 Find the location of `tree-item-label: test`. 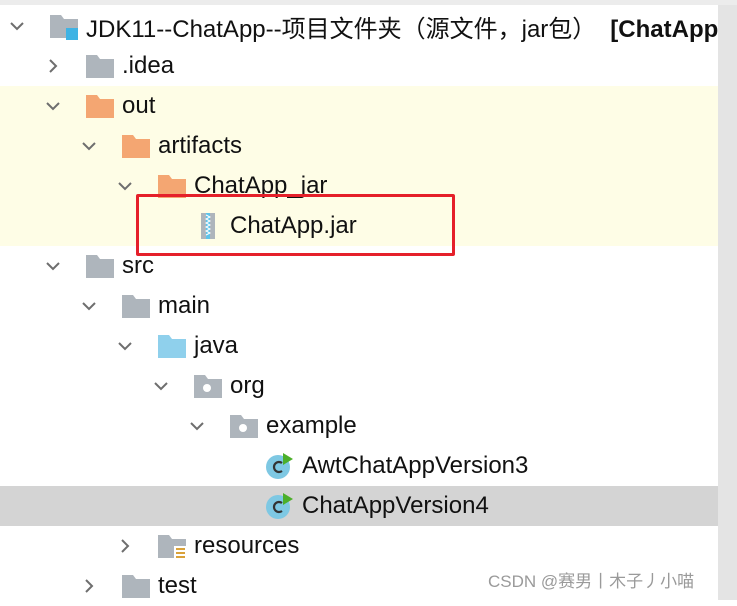

tree-item-label: test is located at coordinates (177, 585).